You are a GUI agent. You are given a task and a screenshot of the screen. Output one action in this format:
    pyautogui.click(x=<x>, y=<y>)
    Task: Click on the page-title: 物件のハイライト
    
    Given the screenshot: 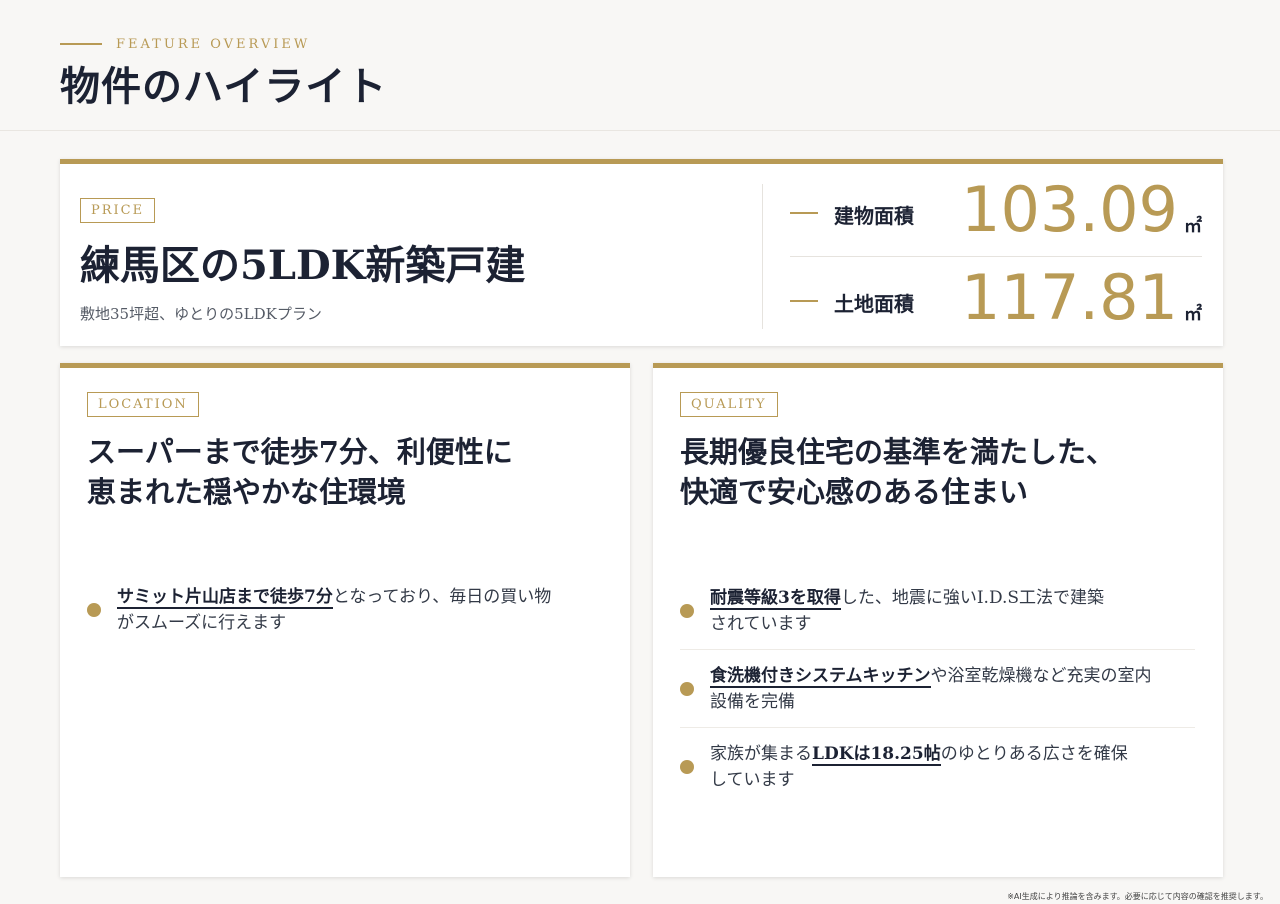 What is the action you would take?
    pyautogui.click(x=224, y=86)
    